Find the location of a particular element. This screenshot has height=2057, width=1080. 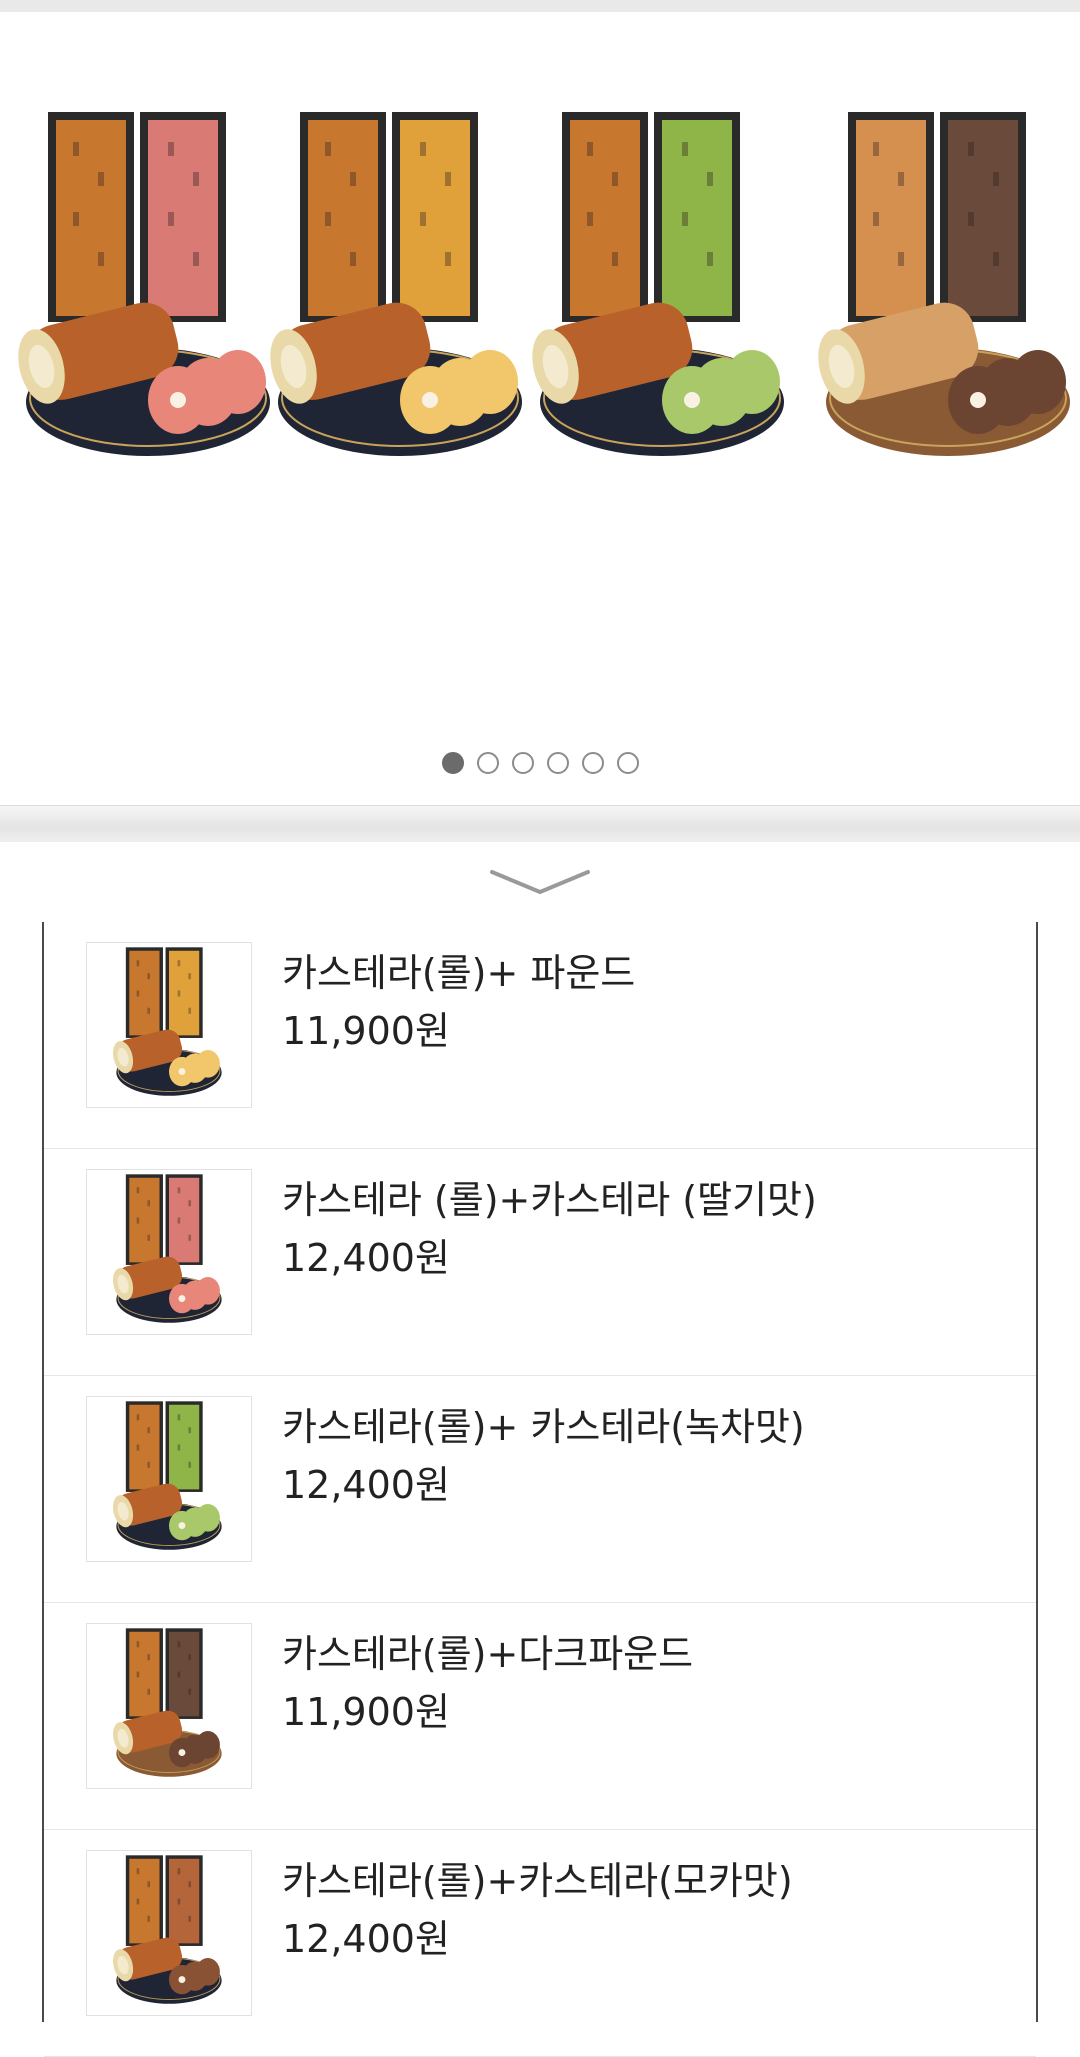

carousel-slide-roll-greentea is located at coordinates (662, 292).